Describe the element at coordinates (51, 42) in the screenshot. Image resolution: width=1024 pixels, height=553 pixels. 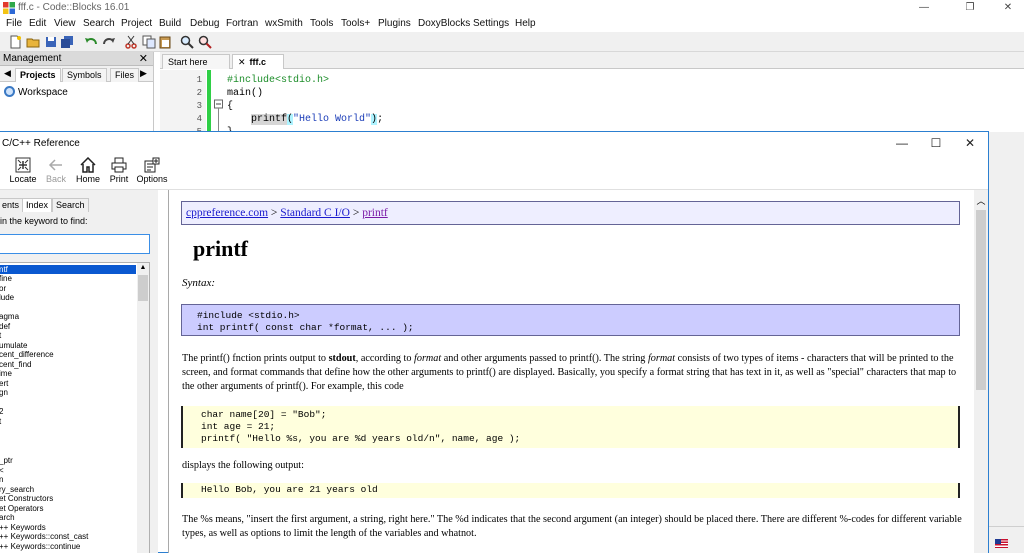
I see `save-icon` at that location.